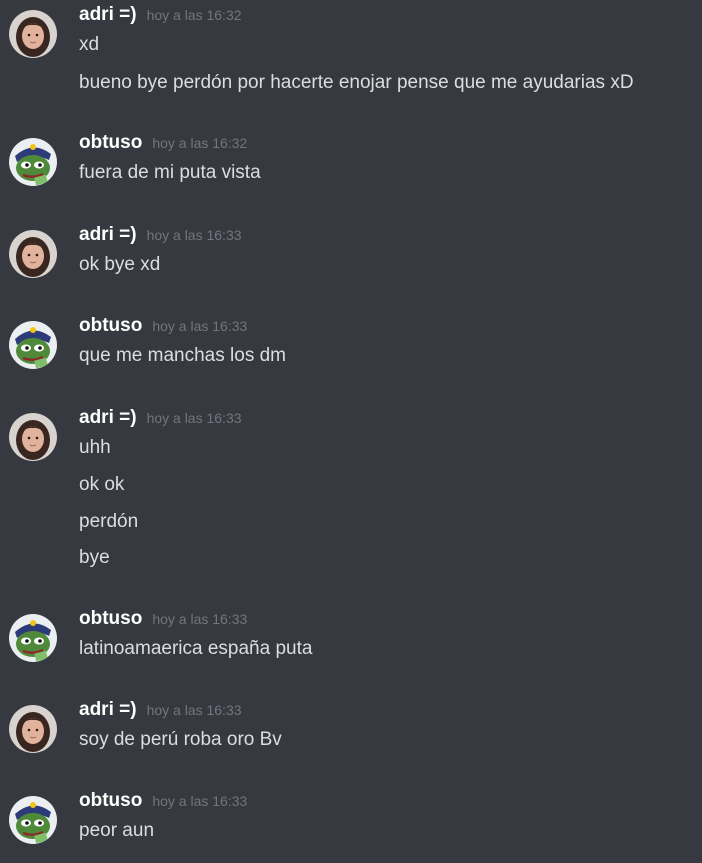 This screenshot has height=863, width=702. Describe the element at coordinates (117, 830) in the screenshot. I see `message-text: peor aun` at that location.